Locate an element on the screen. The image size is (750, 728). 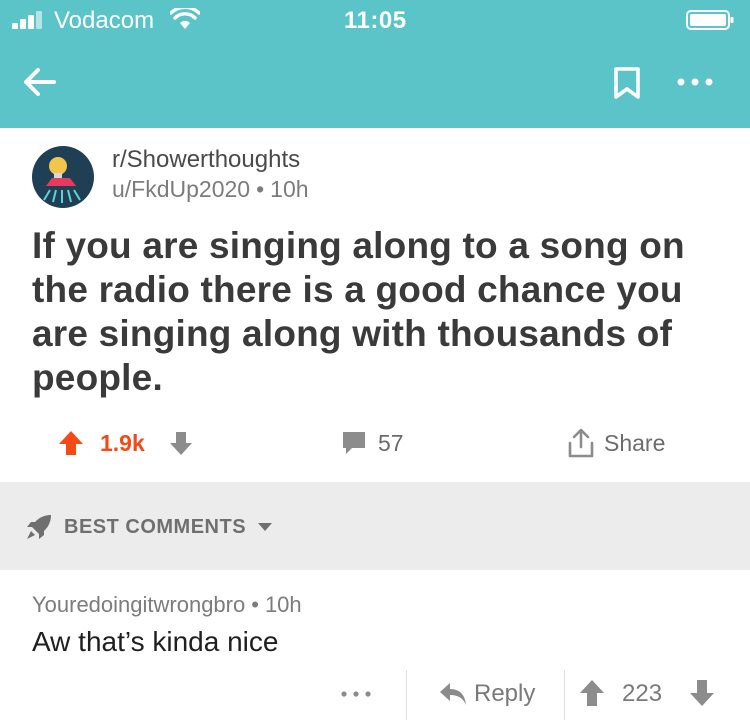
subreddit-name: r/Showerthoughts is located at coordinates (206, 160).